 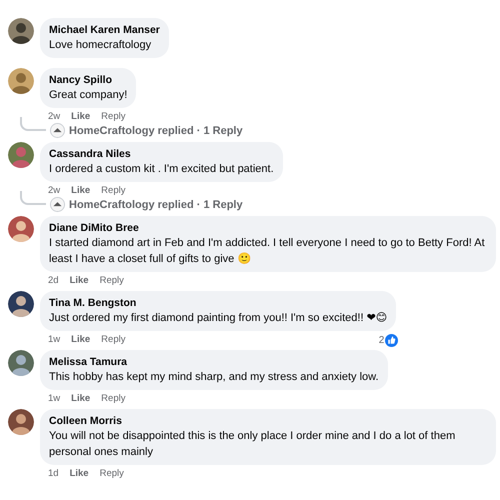 What do you see at coordinates (88, 95) in the screenshot?
I see `comment-text: Great company!` at bounding box center [88, 95].